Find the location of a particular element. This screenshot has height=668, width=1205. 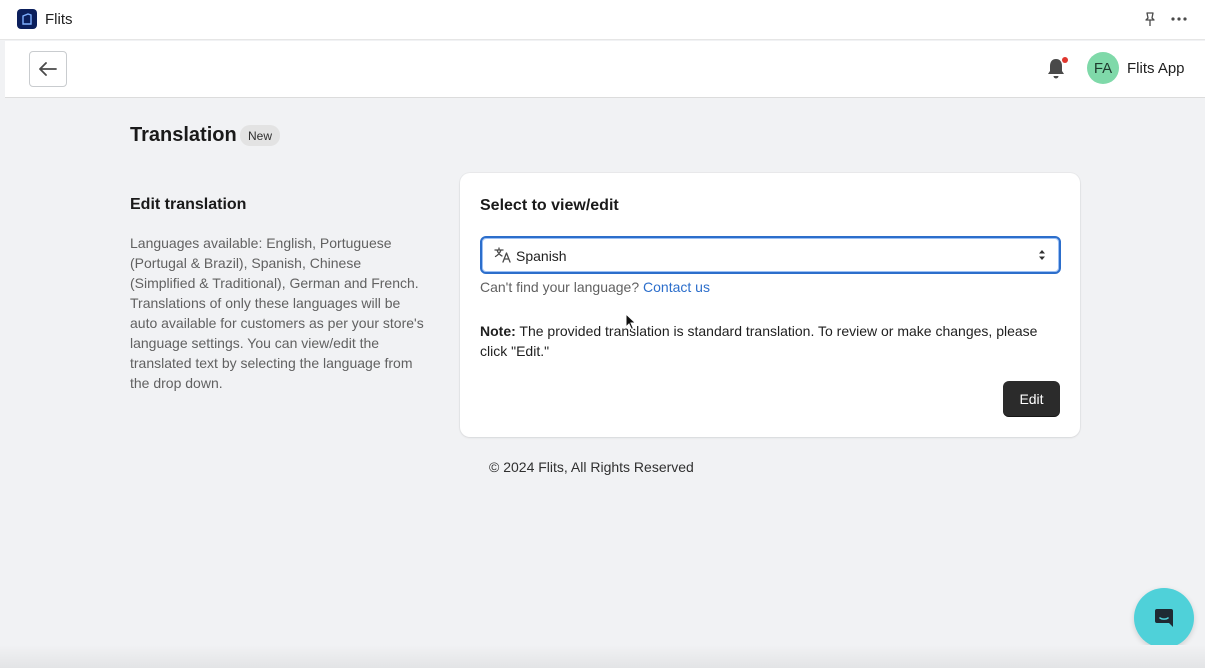

user-name: Flits App is located at coordinates (1156, 68).